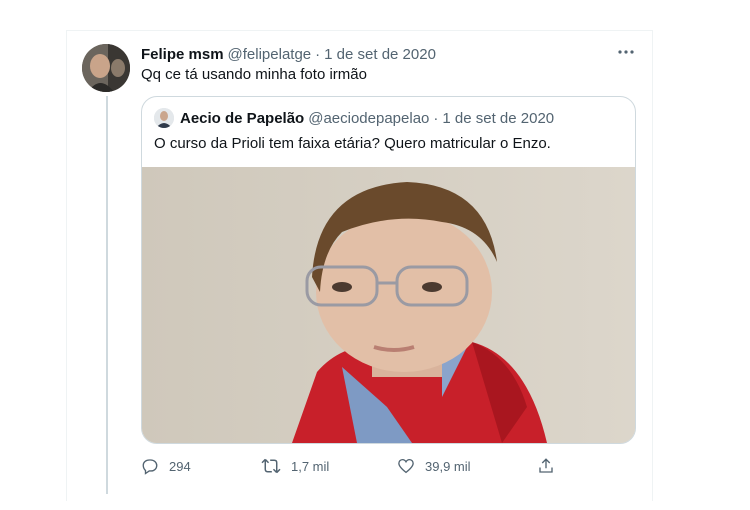 The image size is (750, 510). Describe the element at coordinates (166, 466) in the screenshot. I see `reply-button: 294` at that location.